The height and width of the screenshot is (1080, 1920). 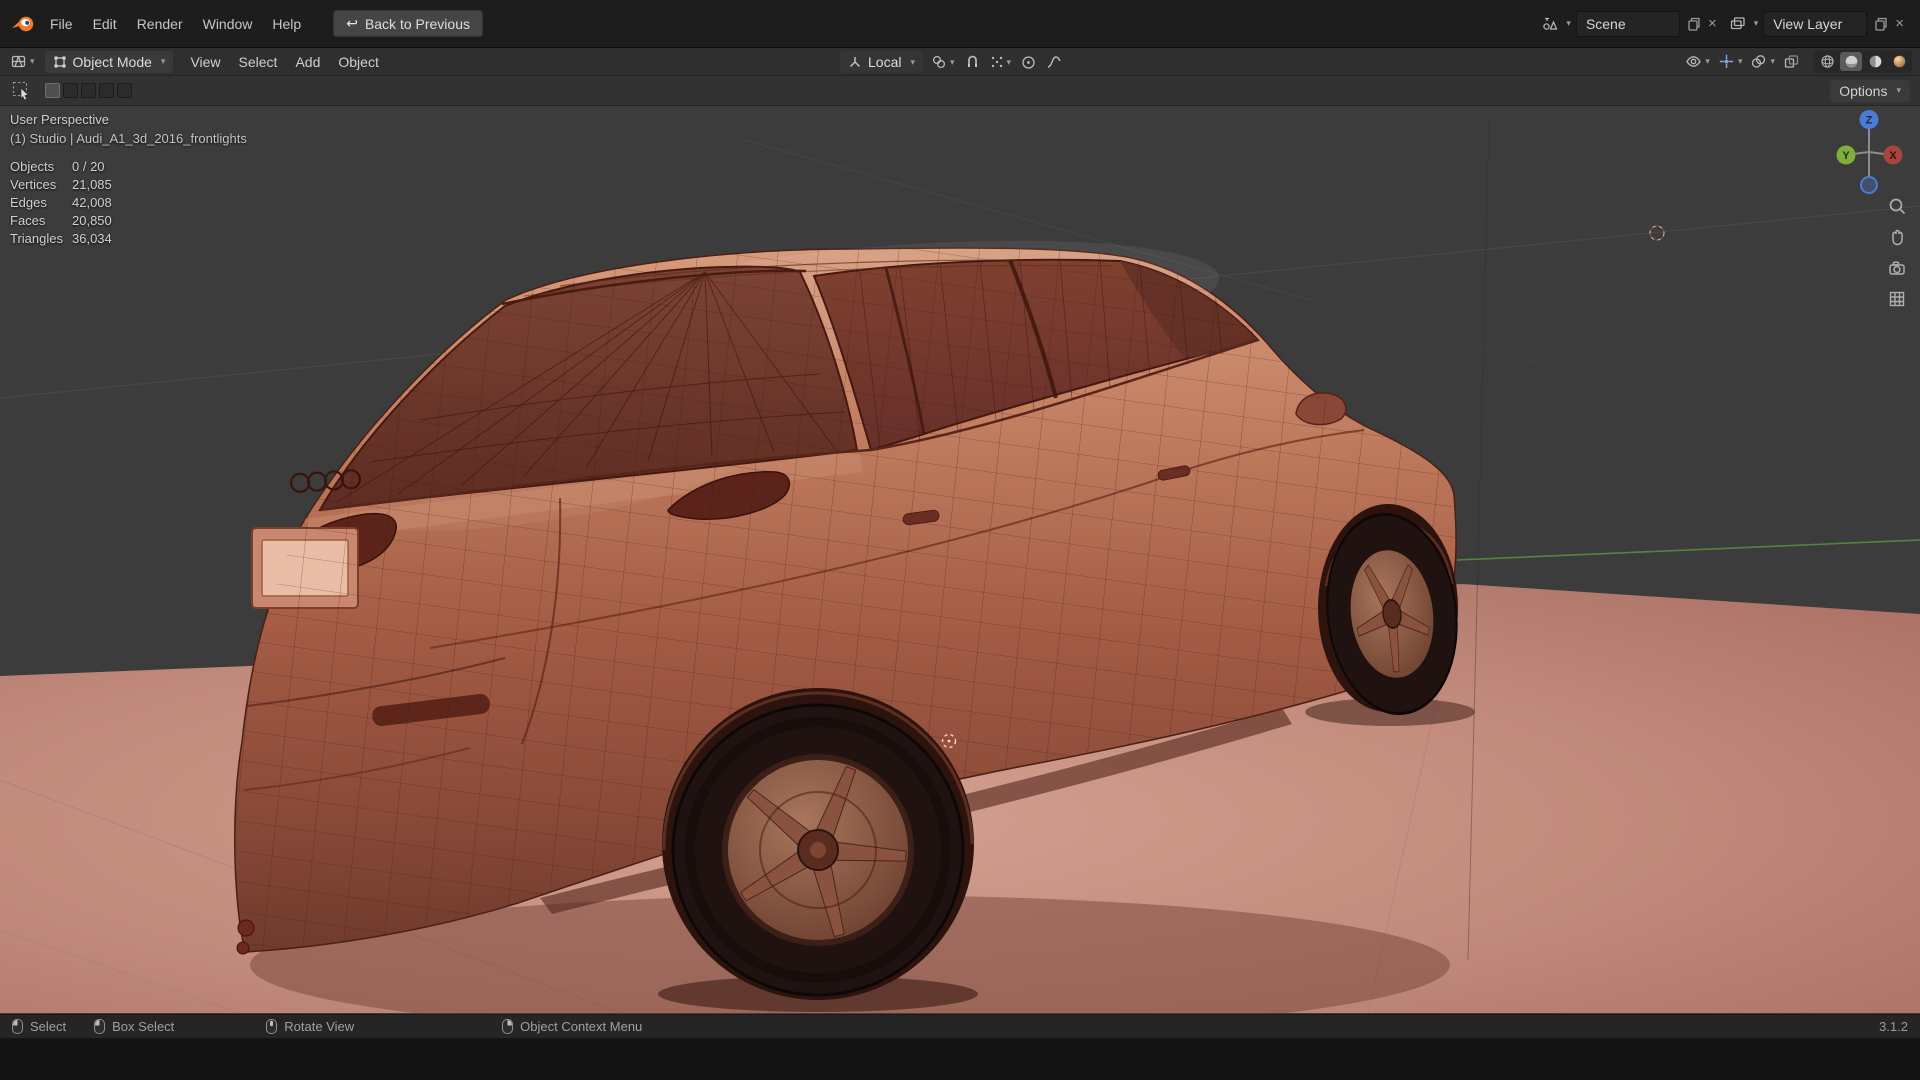 I want to click on scene-icon, so click(x=1549, y=23).